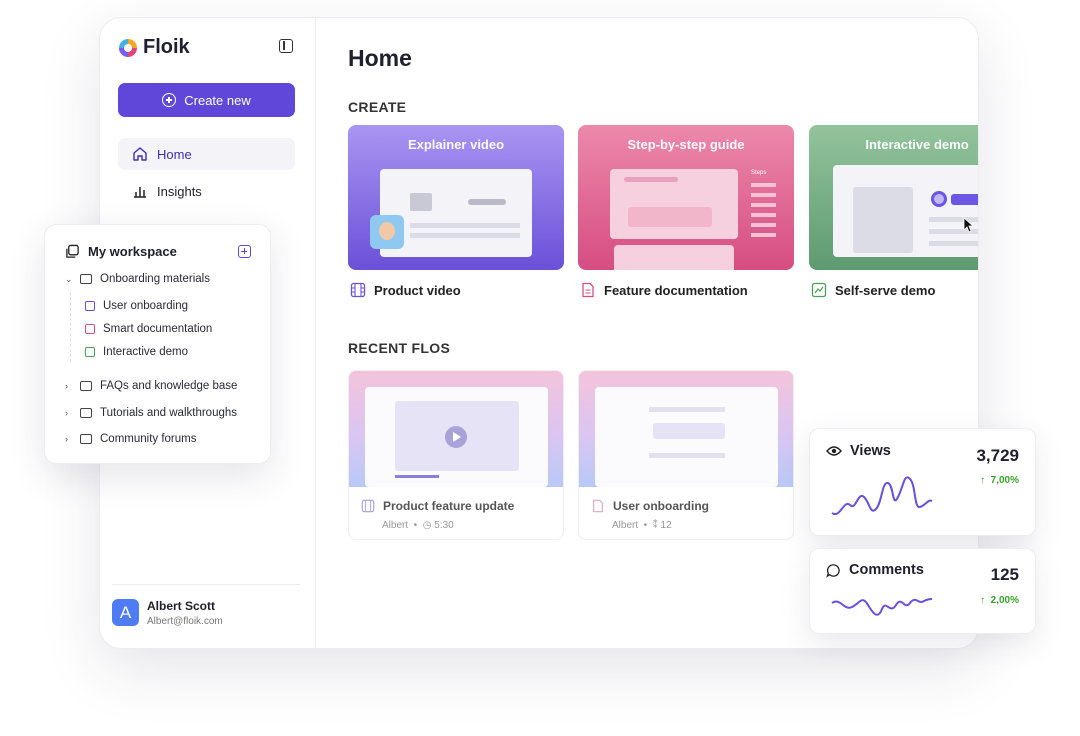 This screenshot has height=736, width=1080. I want to click on recent-flo-meta: Albert • ◷ 5:30, so click(418, 525).